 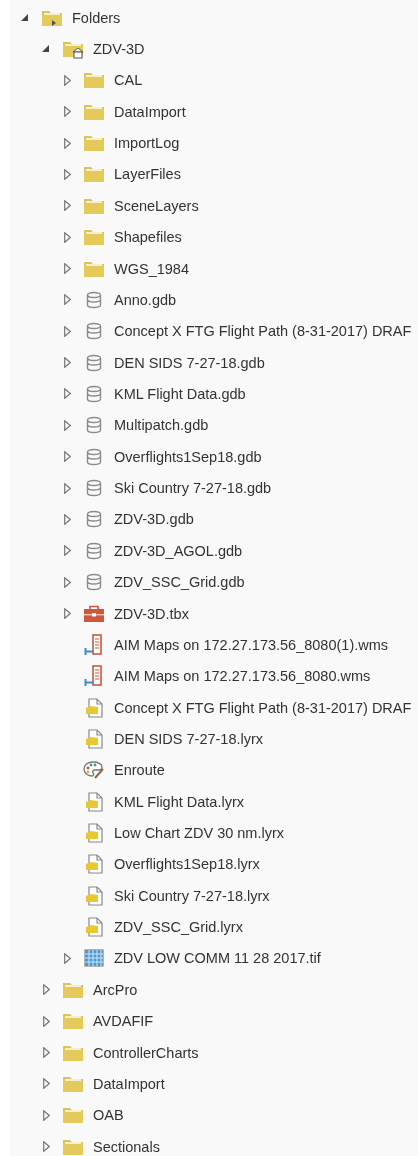 I want to click on tree-item-label: Overflights1Sep18.lyrx, so click(x=187, y=864).